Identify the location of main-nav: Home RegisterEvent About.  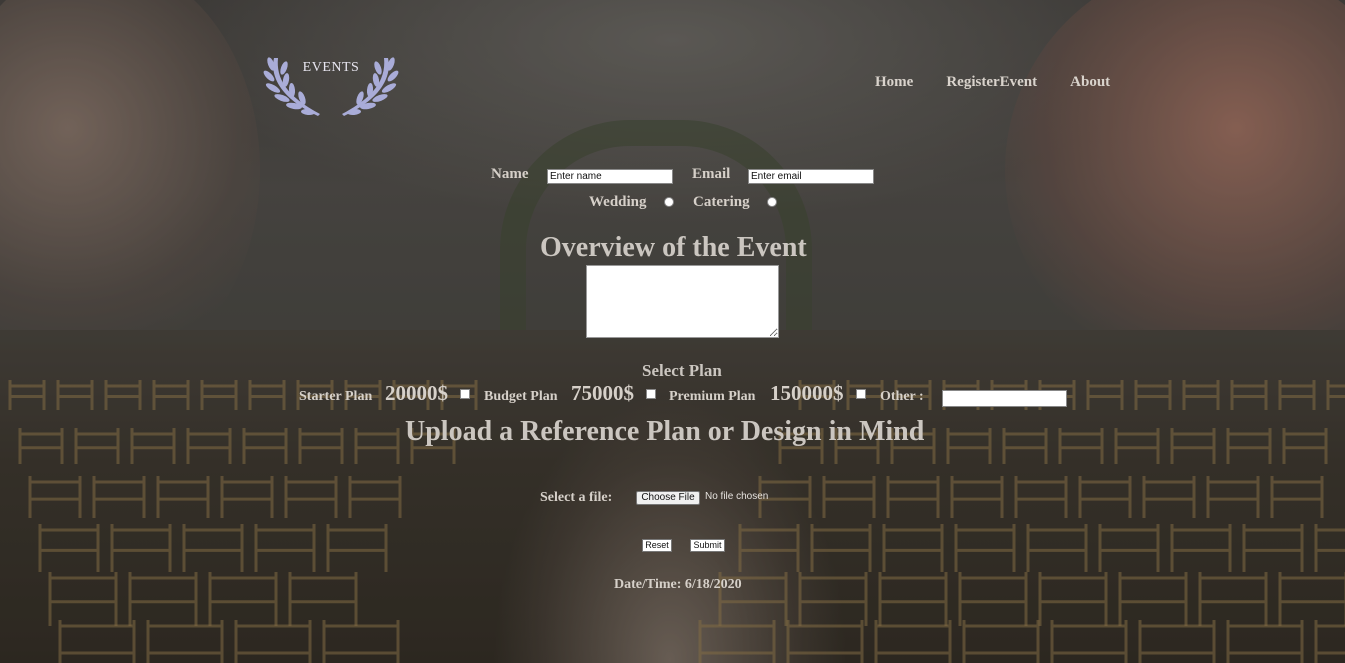
(992, 82).